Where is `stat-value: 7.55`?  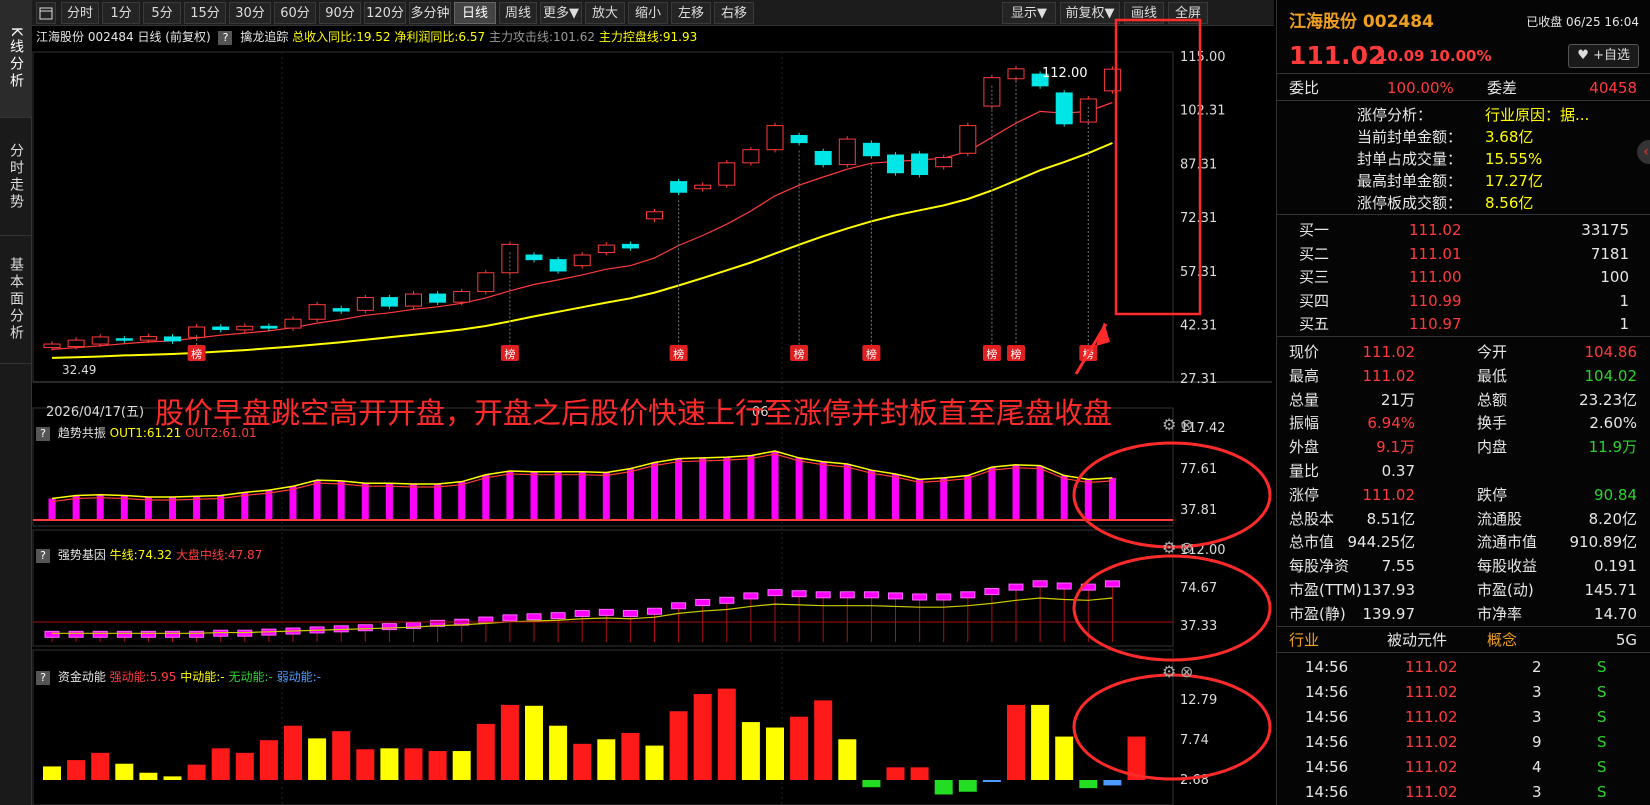
stat-value: 7.55 is located at coordinates (1398, 566).